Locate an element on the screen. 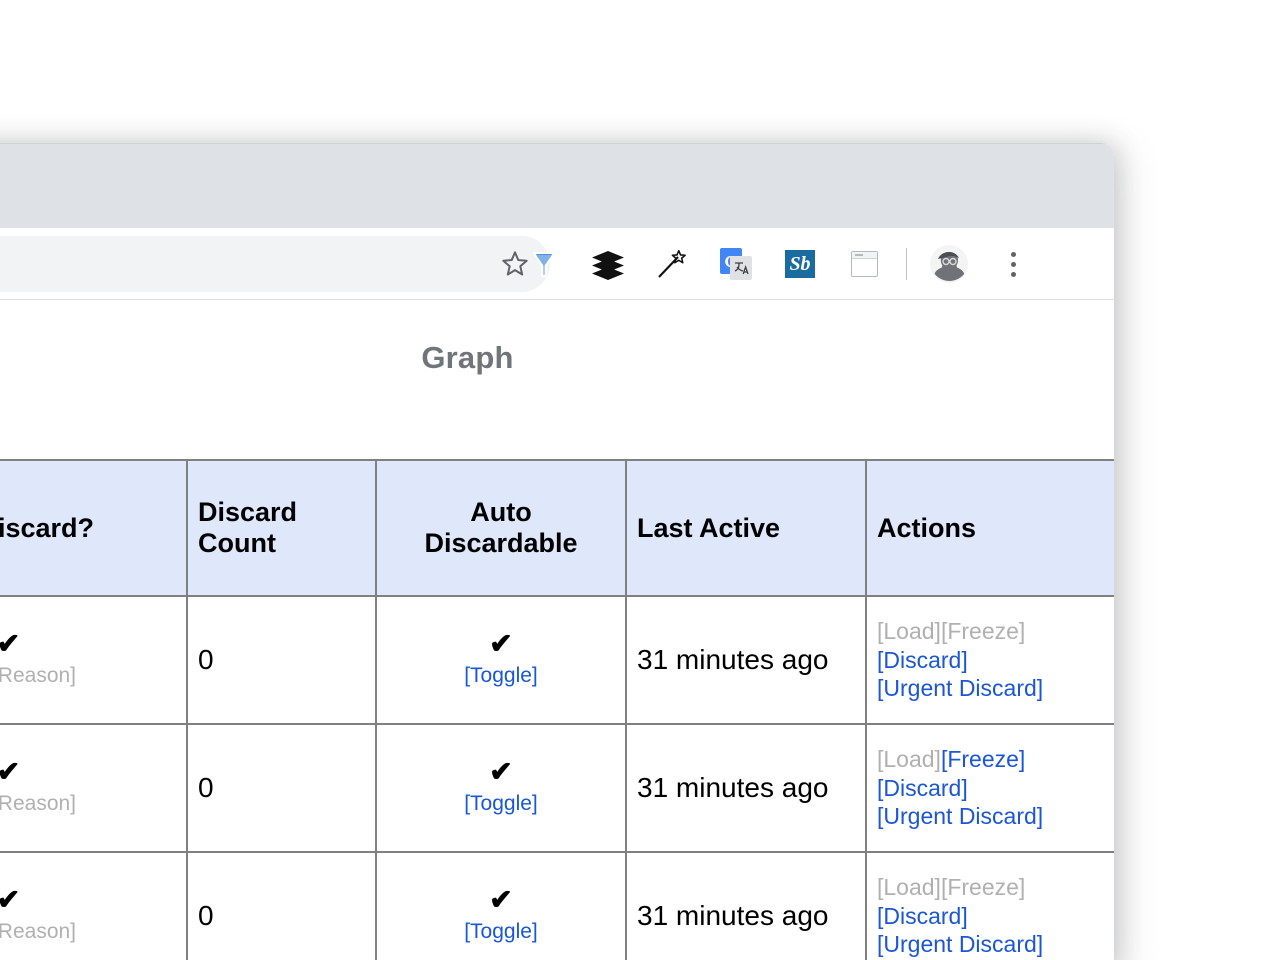  funnel-extension-icon is located at coordinates (544, 264).